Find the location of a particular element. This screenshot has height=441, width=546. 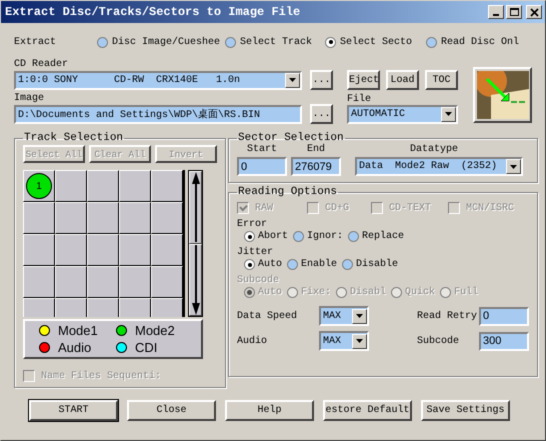

start-label: Start is located at coordinates (261, 149).